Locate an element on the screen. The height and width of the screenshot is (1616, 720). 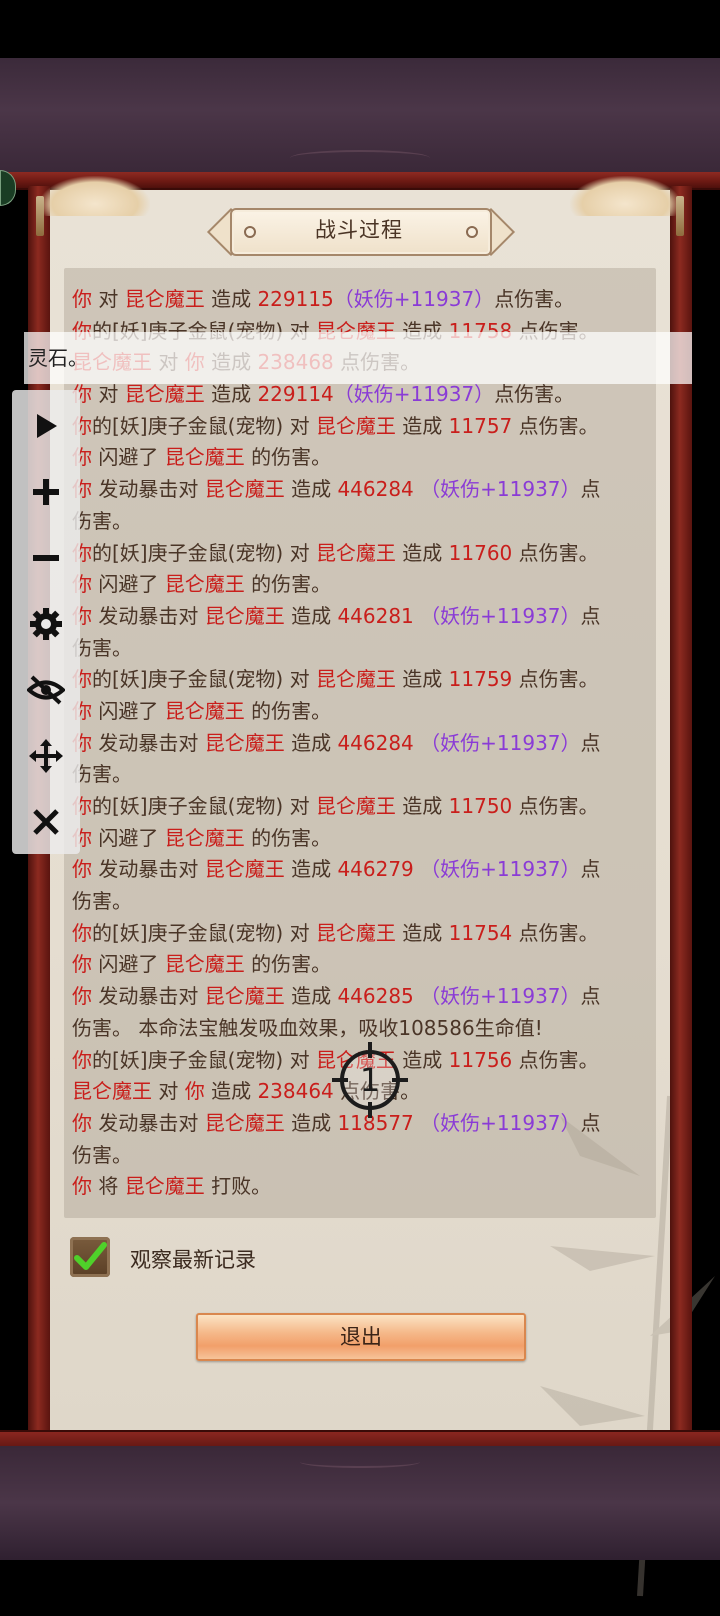
tassel-left is located at coordinates (40, 216).